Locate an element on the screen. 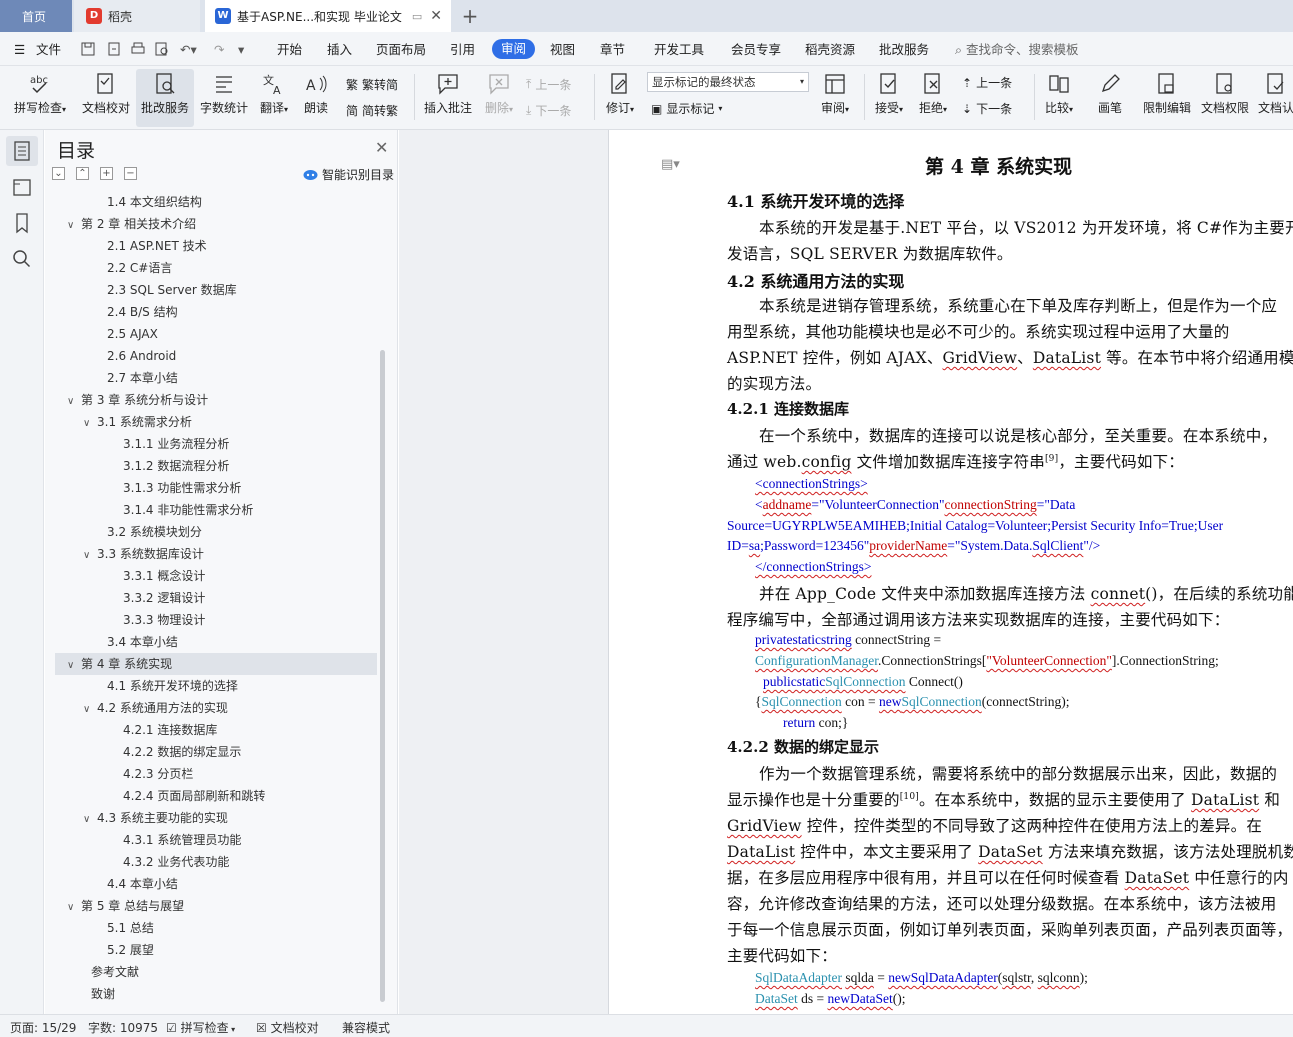 The width and height of the screenshot is (1293, 1037). correction-service-button: 批改服务 is located at coordinates (165, 98).